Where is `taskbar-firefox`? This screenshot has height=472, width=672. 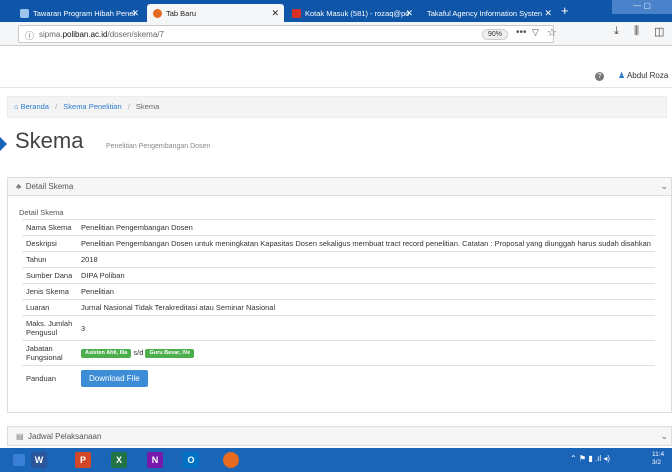
taskbar-firefox is located at coordinates (231, 460).